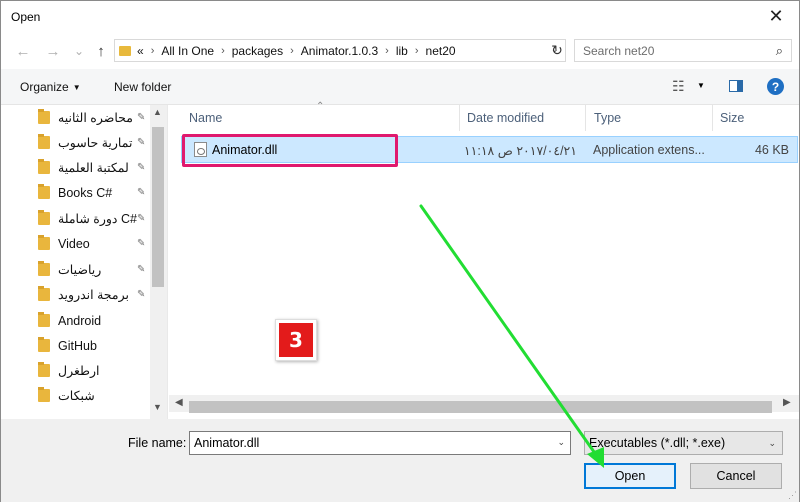 This screenshot has width=800, height=502. I want to click on file-name-value: Animator.dll, so click(227, 443).